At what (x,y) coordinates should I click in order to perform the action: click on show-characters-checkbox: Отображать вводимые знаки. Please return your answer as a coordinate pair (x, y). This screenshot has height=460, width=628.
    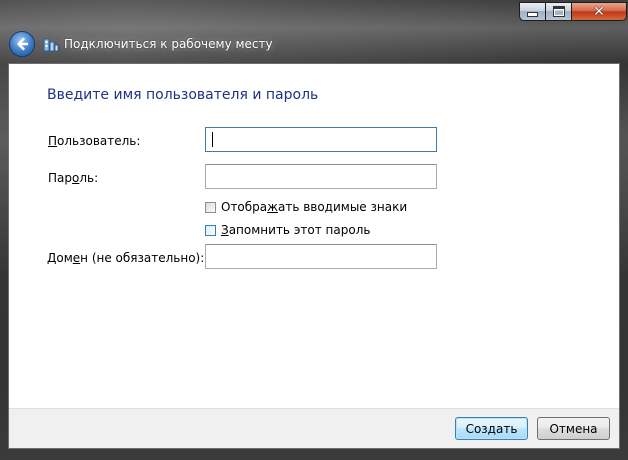
    Looking at the image, I should click on (306, 207).